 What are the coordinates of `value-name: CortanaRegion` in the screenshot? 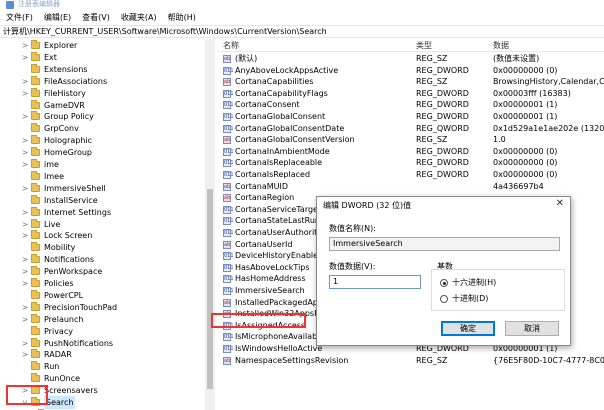 It's located at (265, 198).